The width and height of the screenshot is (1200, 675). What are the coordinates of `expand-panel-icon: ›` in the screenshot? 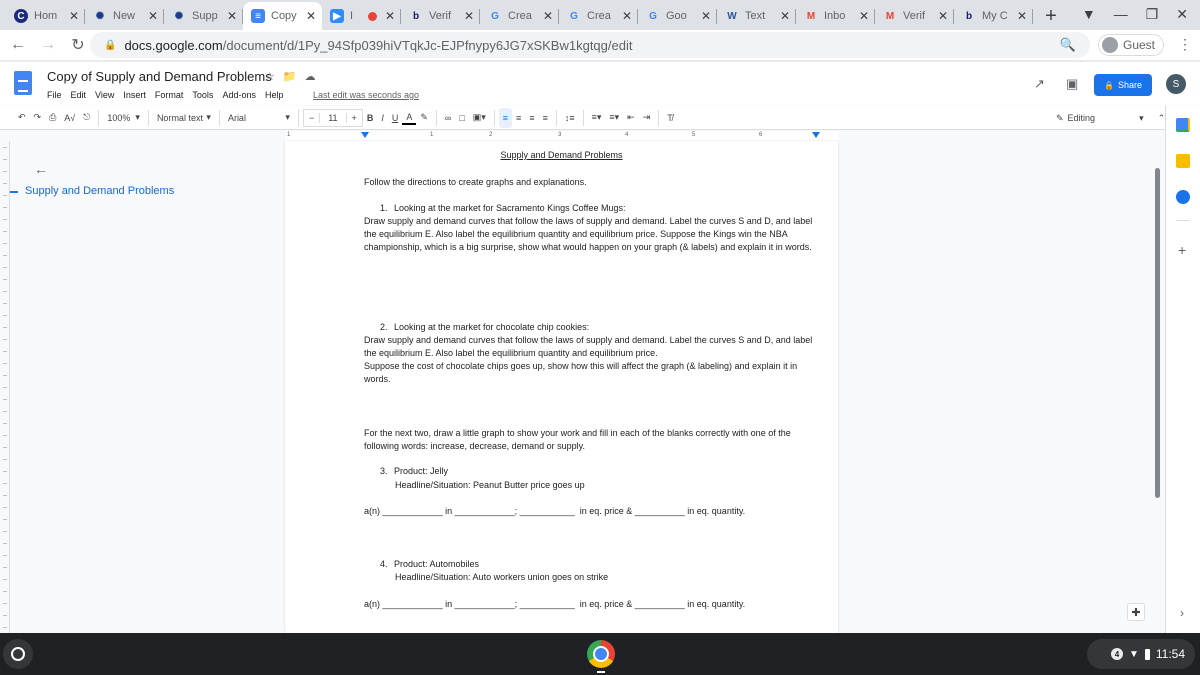 It's located at (1182, 613).